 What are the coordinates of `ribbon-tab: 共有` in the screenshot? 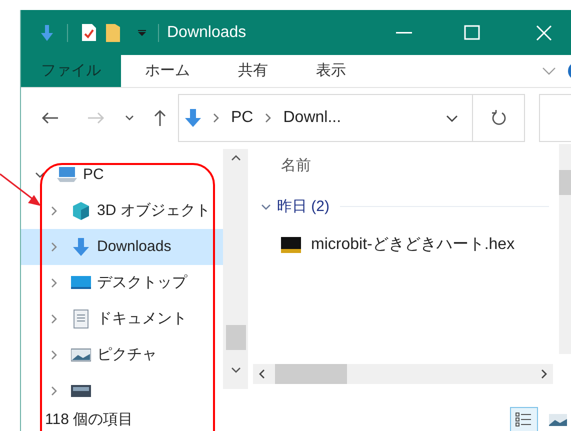 It's located at (253, 71).